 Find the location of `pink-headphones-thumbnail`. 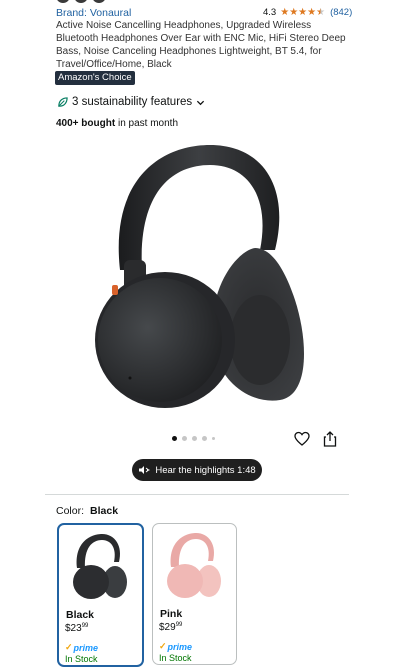

pink-headphones-thumbnail is located at coordinates (194, 565).